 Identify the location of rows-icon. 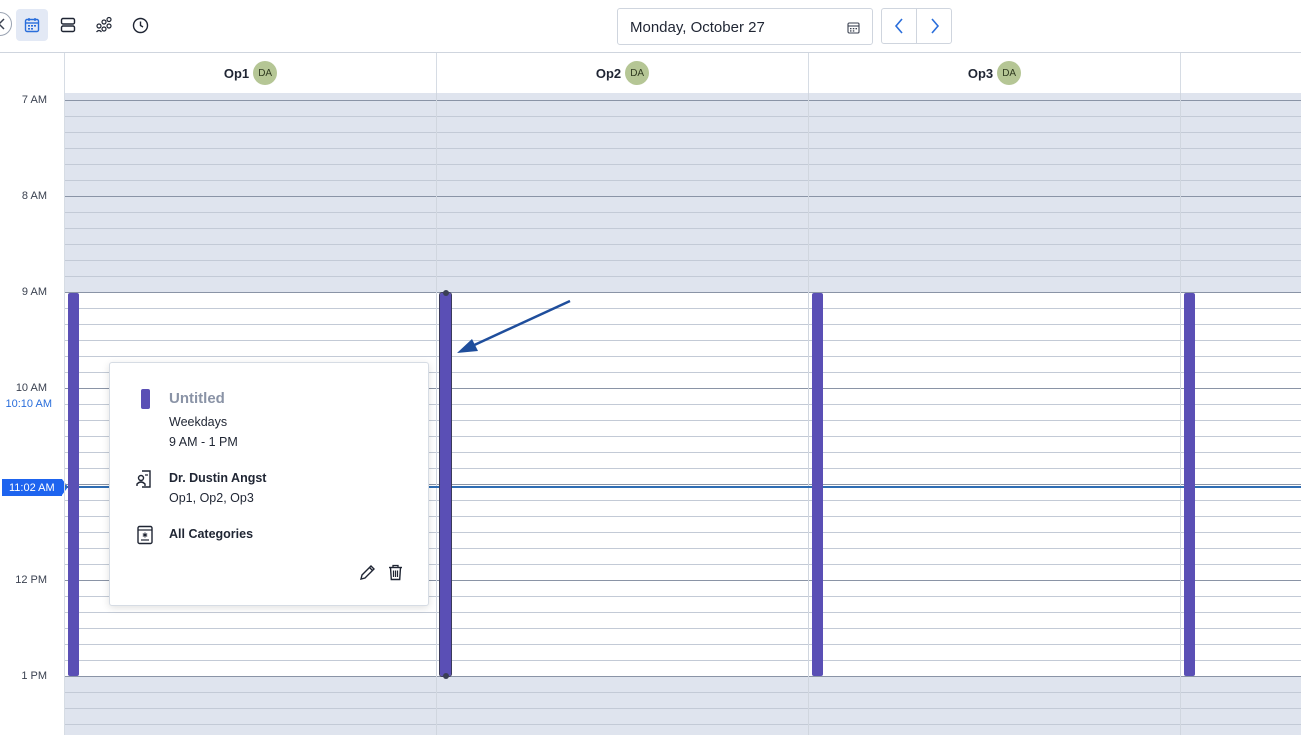
(68, 25).